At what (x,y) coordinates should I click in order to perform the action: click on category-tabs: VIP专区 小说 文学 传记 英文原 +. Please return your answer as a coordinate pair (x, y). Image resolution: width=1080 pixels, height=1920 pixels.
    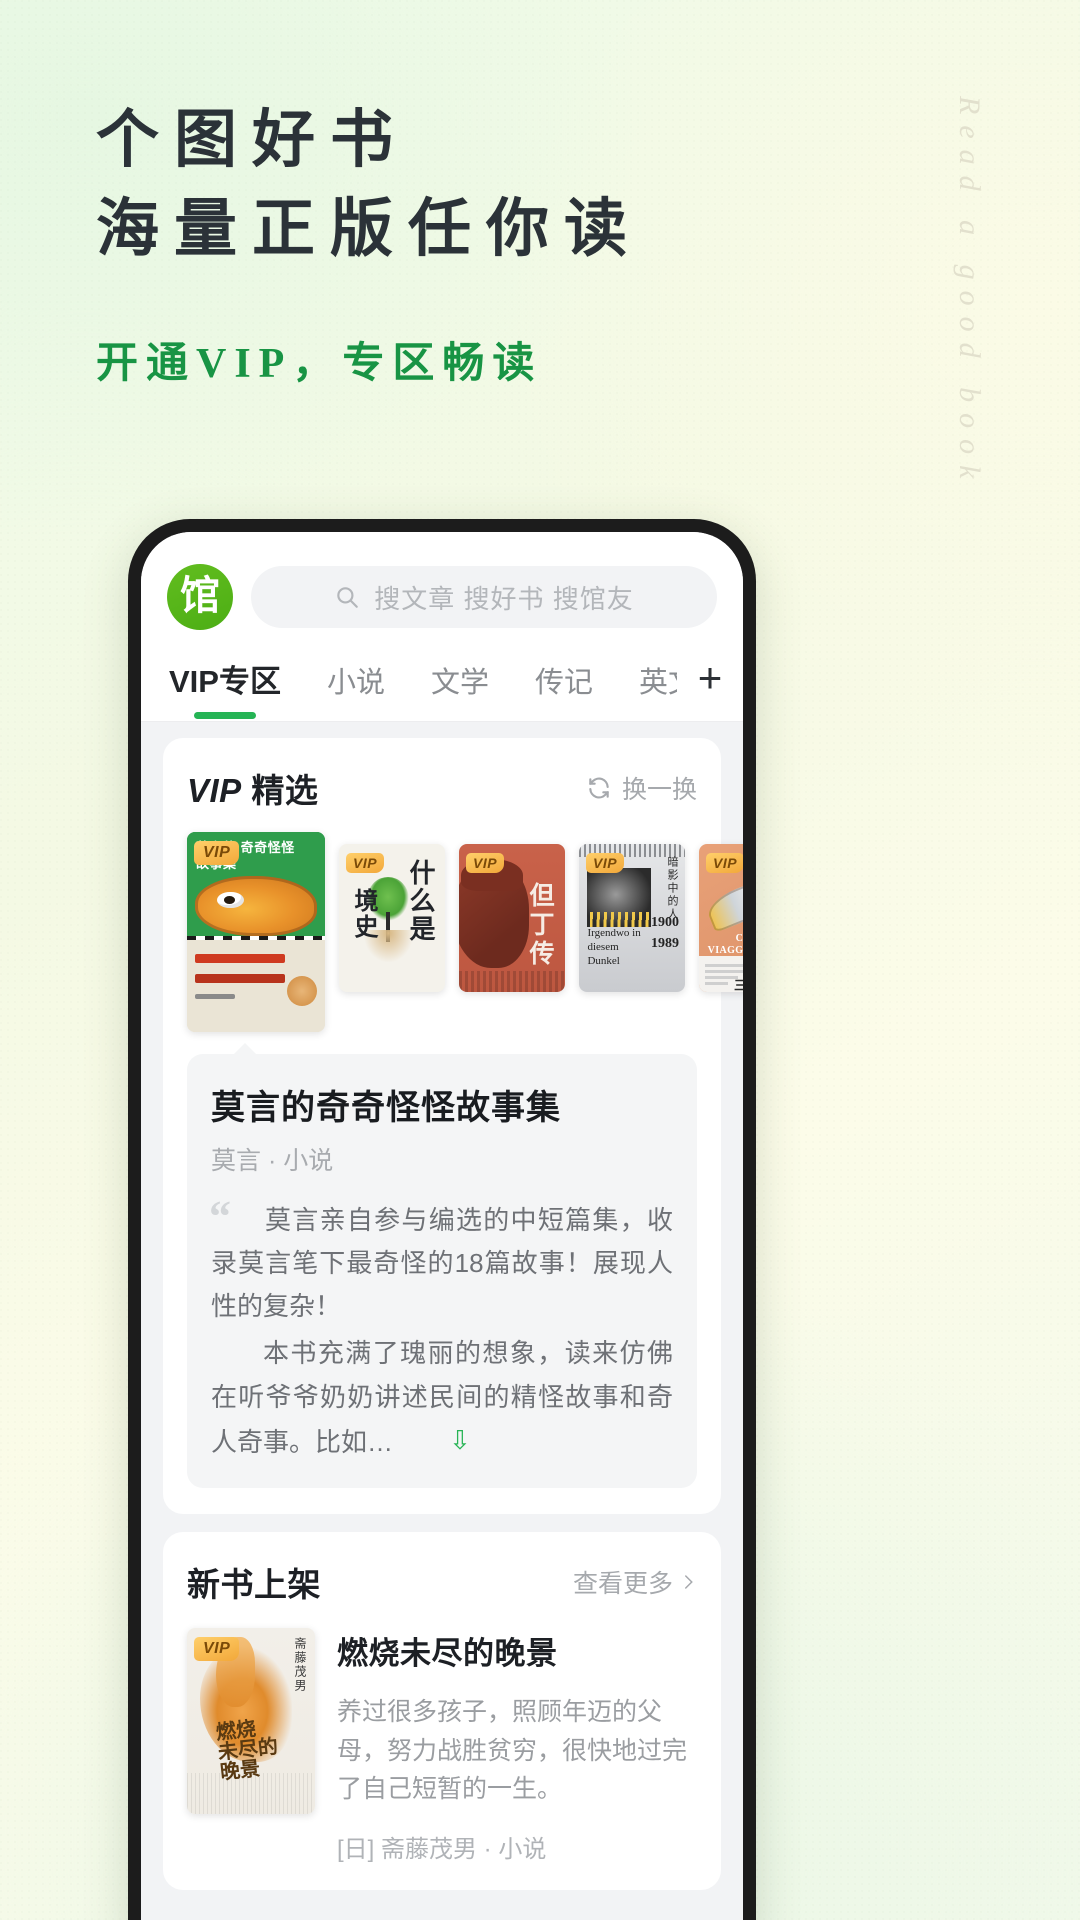
    Looking at the image, I should click on (442, 676).